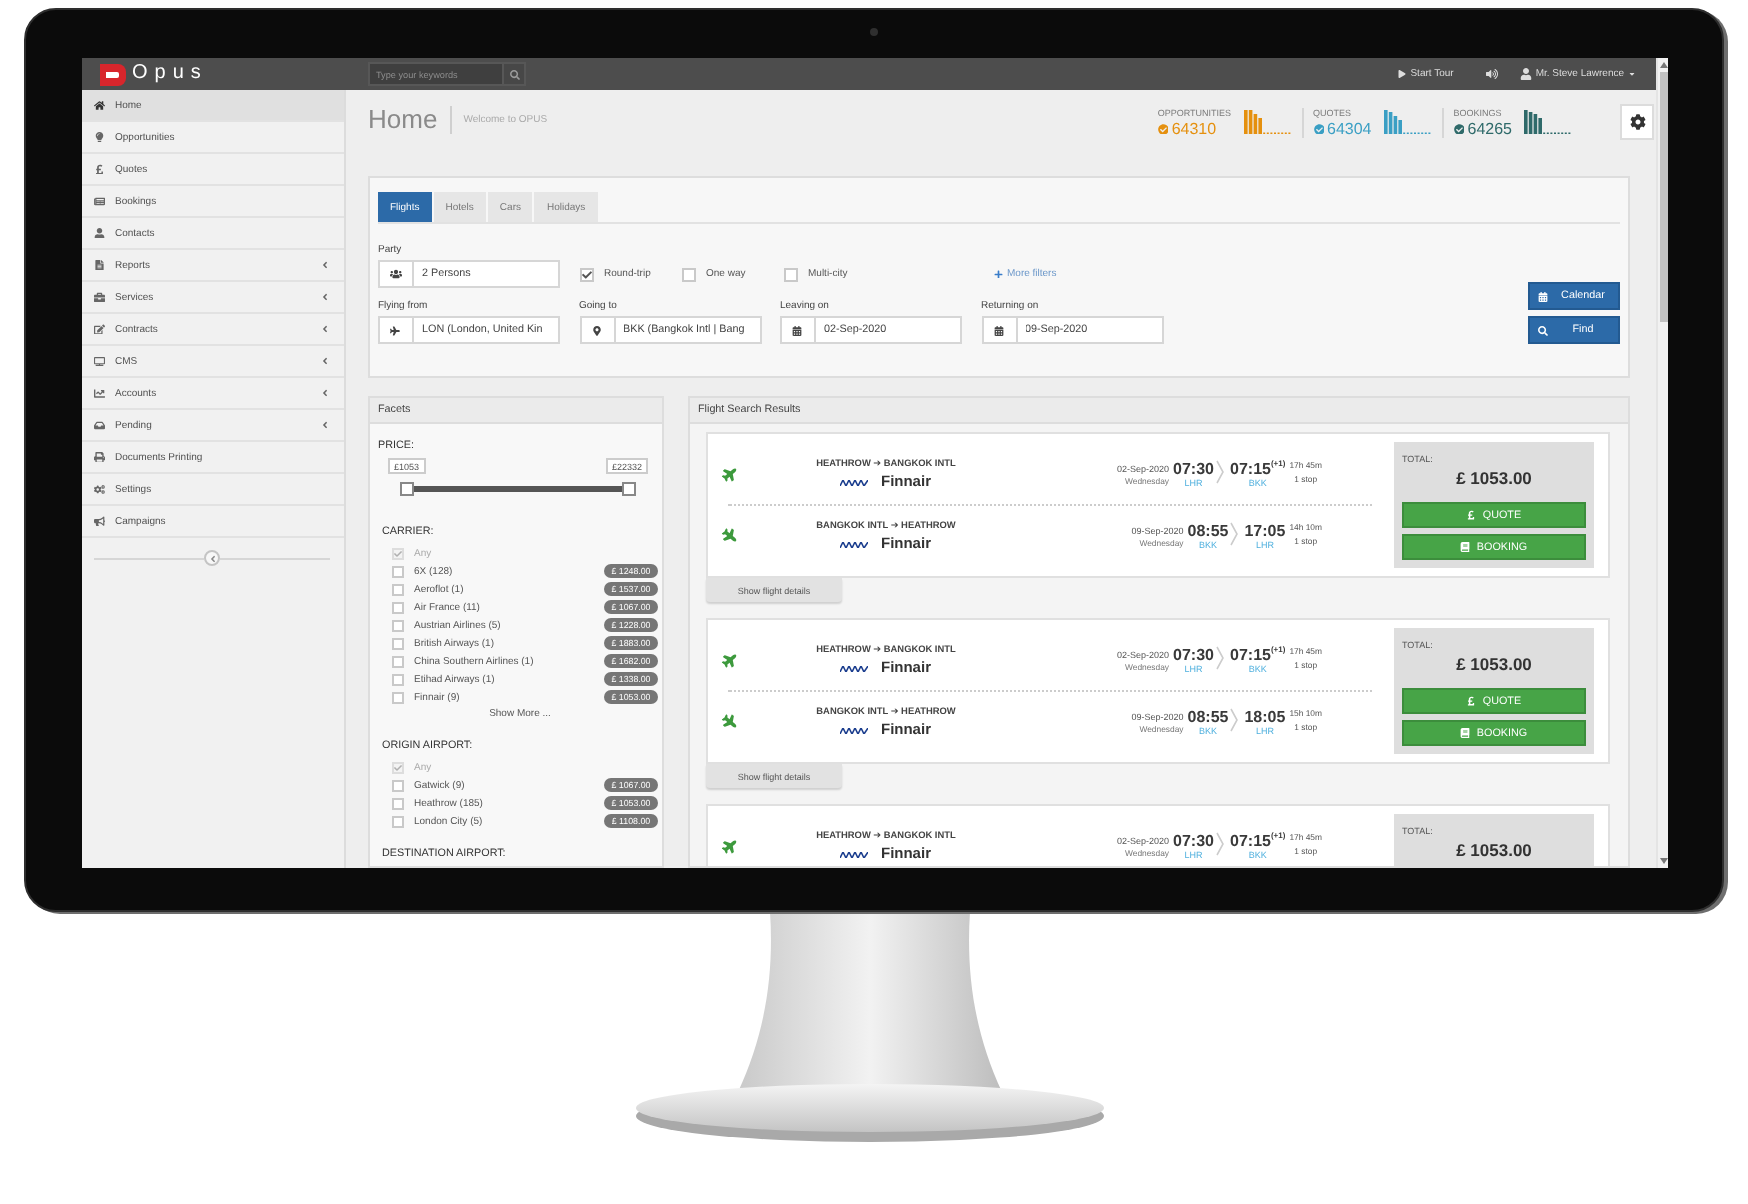  I want to click on home-icon, so click(99, 105).